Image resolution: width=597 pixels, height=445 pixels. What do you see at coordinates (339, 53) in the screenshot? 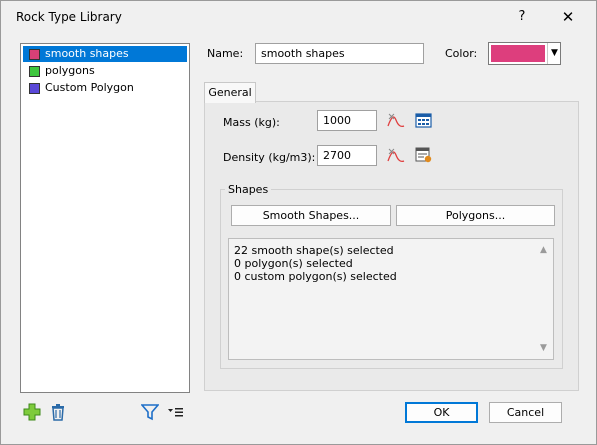
I see `name-field: smooth shapes` at bounding box center [339, 53].